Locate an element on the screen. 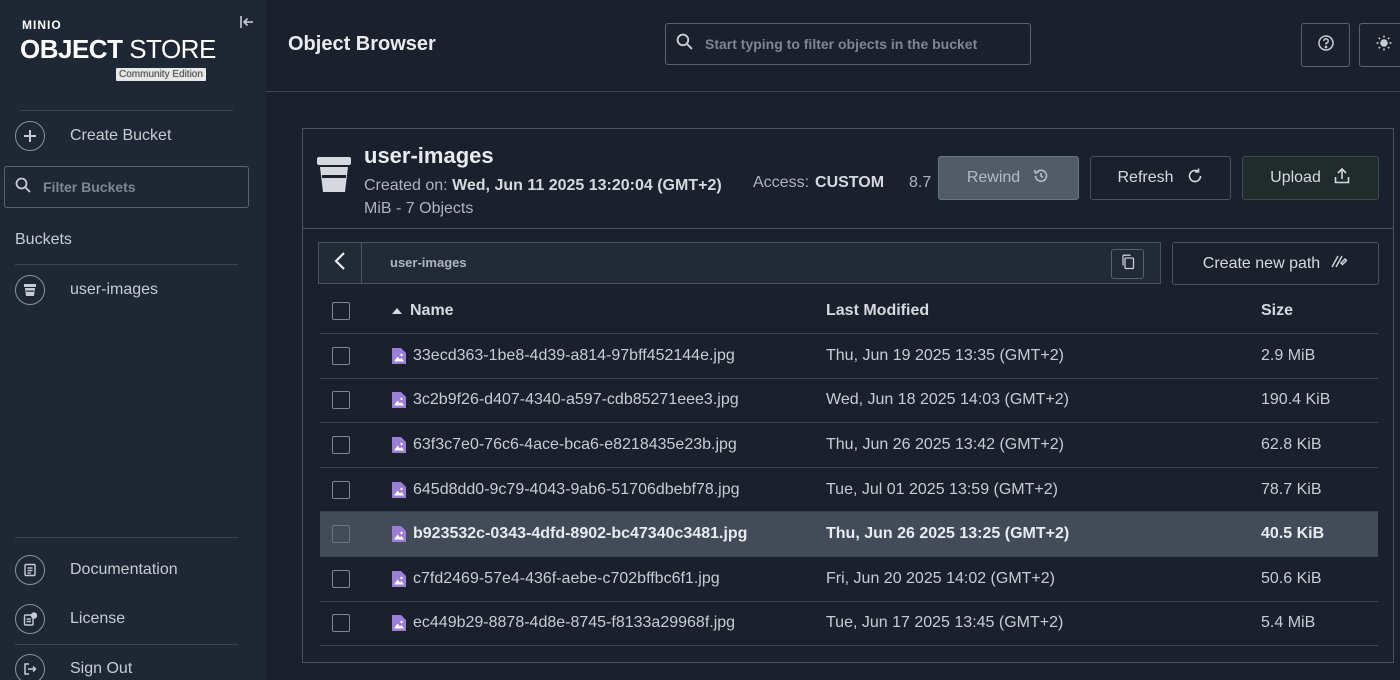  column-header-last-modified: Last Modified is located at coordinates (877, 311).